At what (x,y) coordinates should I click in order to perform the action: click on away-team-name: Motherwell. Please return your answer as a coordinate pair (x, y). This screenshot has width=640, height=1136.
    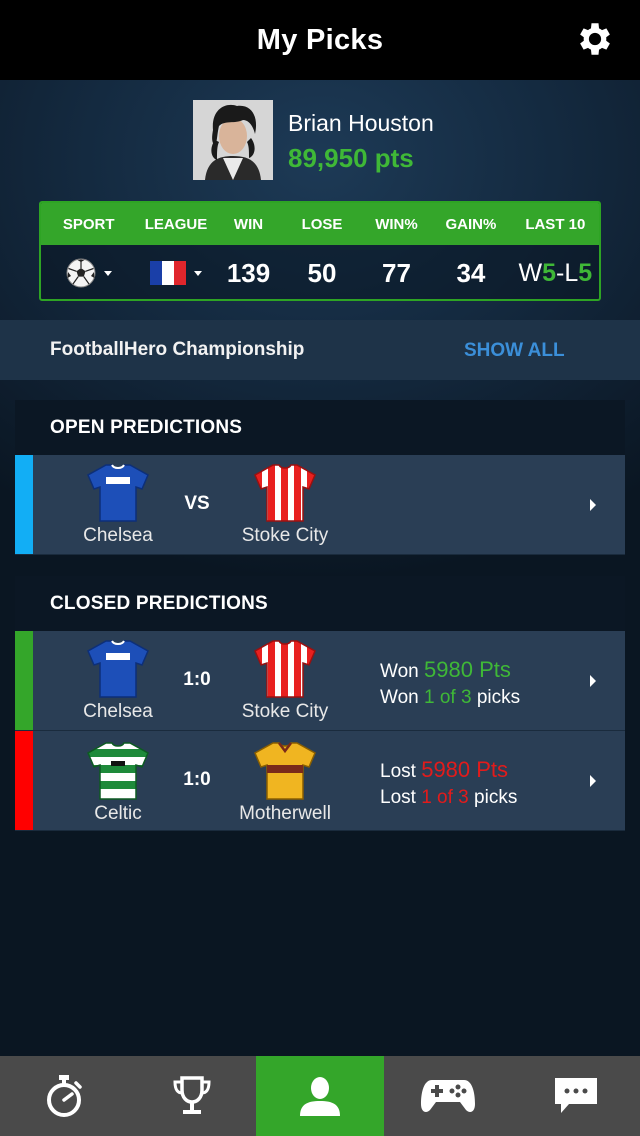
    Looking at the image, I should click on (285, 813).